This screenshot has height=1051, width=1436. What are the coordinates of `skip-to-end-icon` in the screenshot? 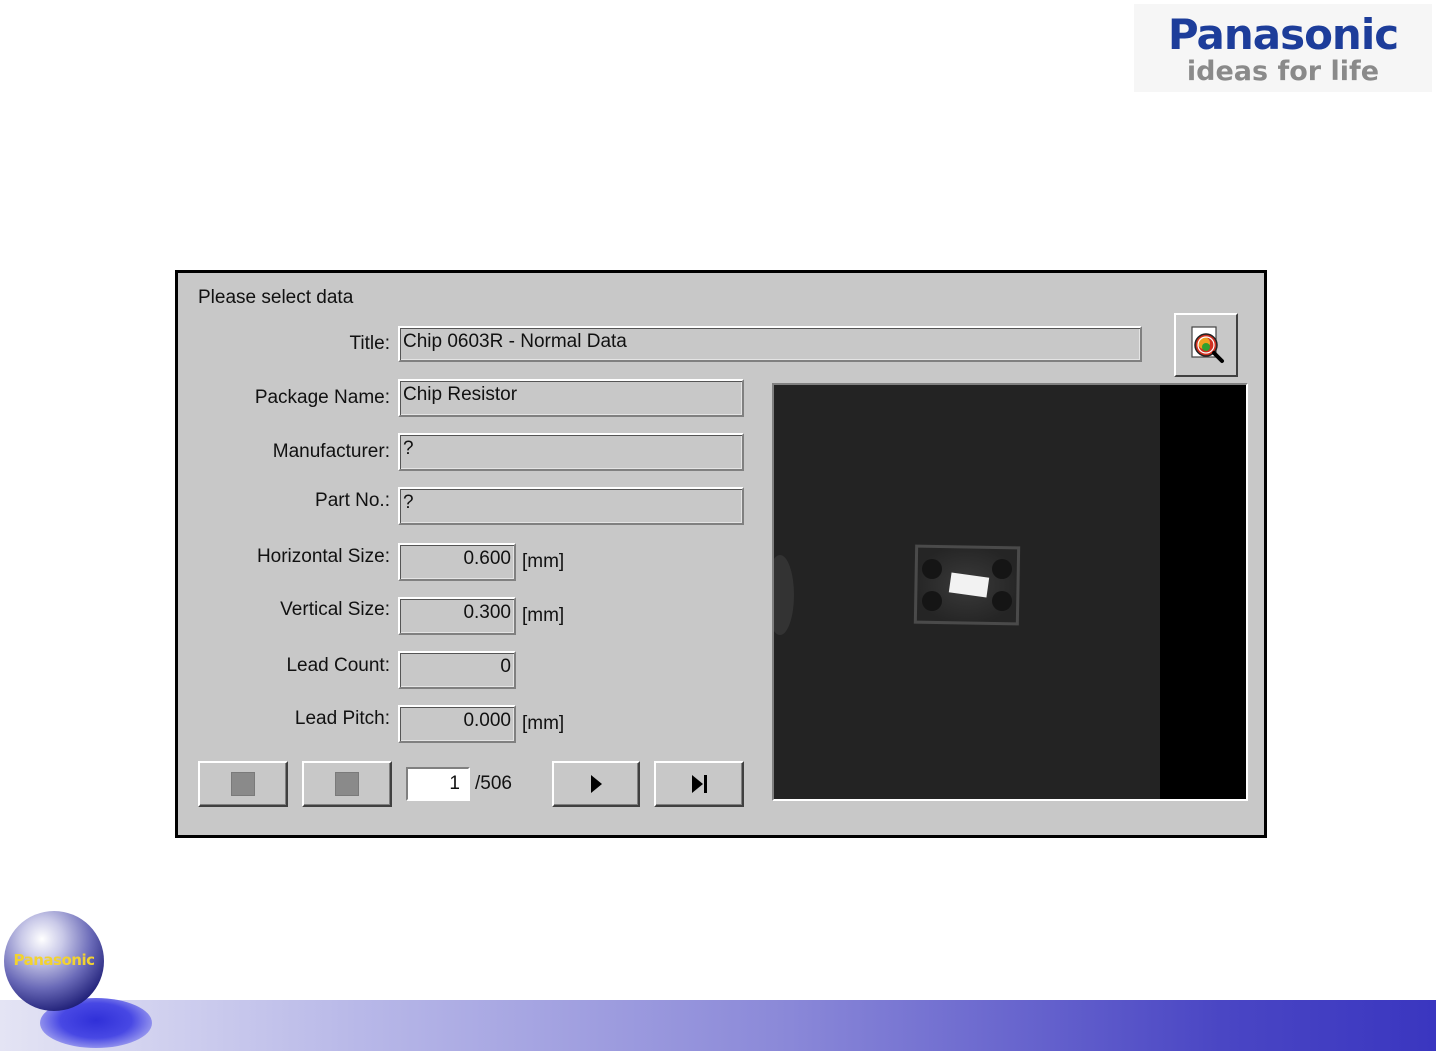 It's located at (699, 784).